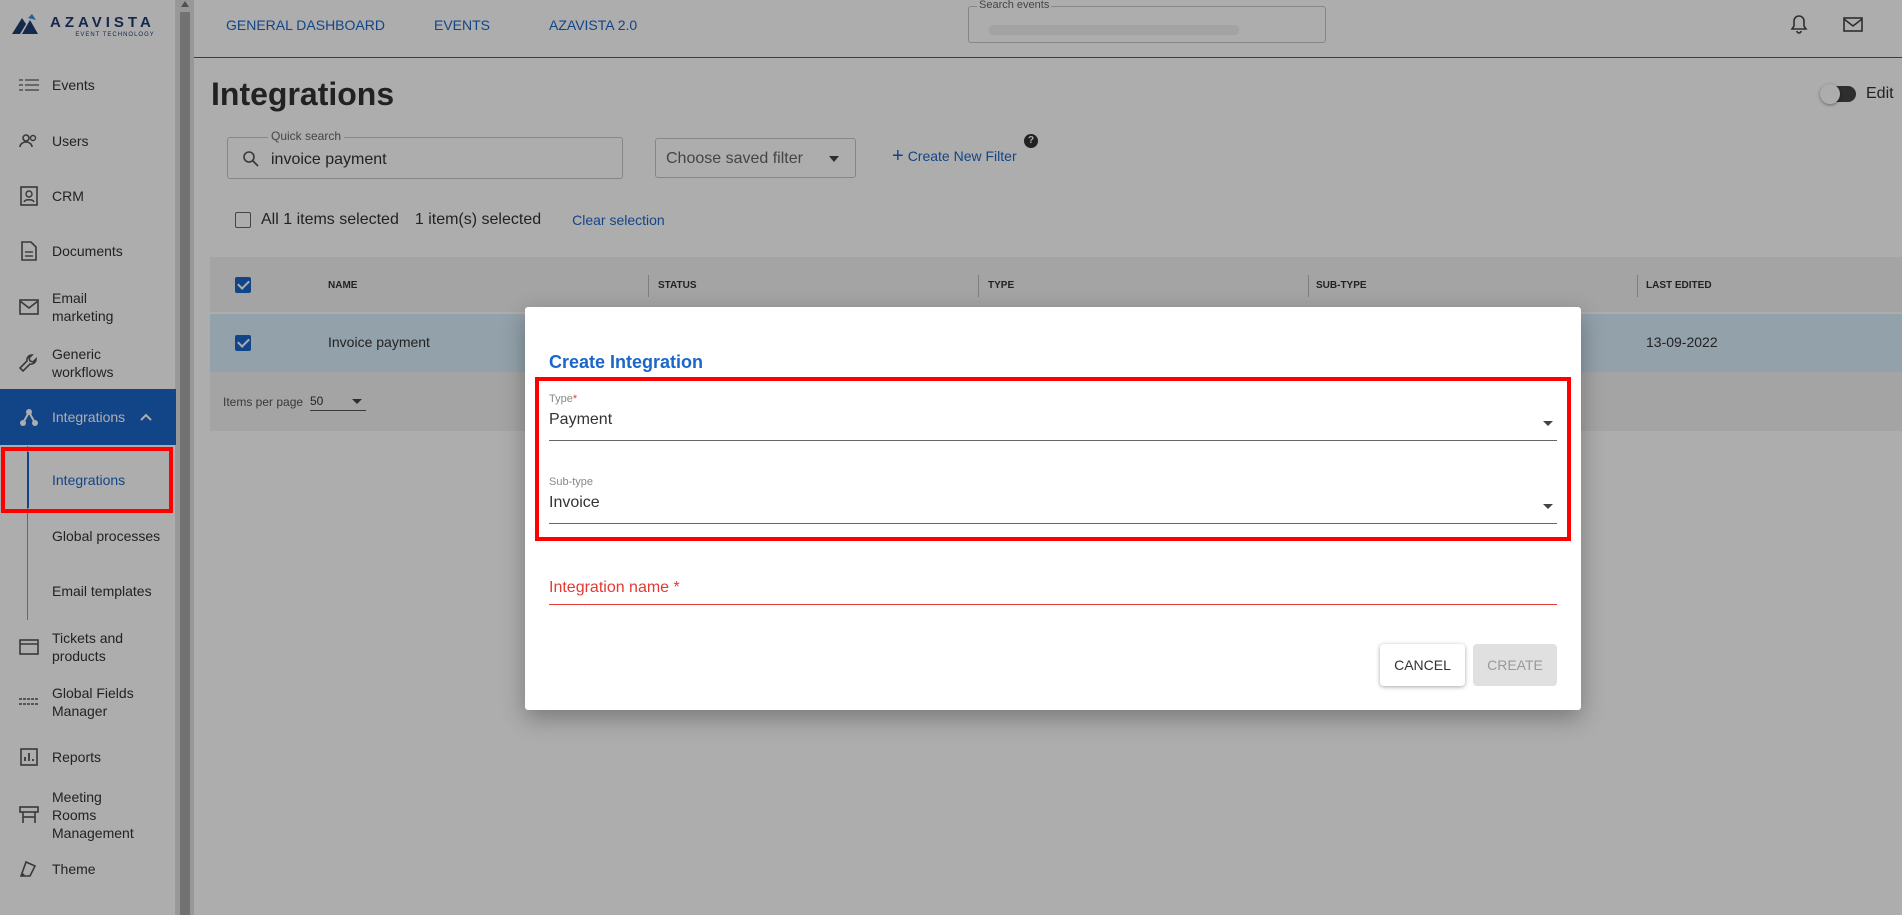  What do you see at coordinates (581, 419) in the screenshot?
I see `type-value: Payment` at bounding box center [581, 419].